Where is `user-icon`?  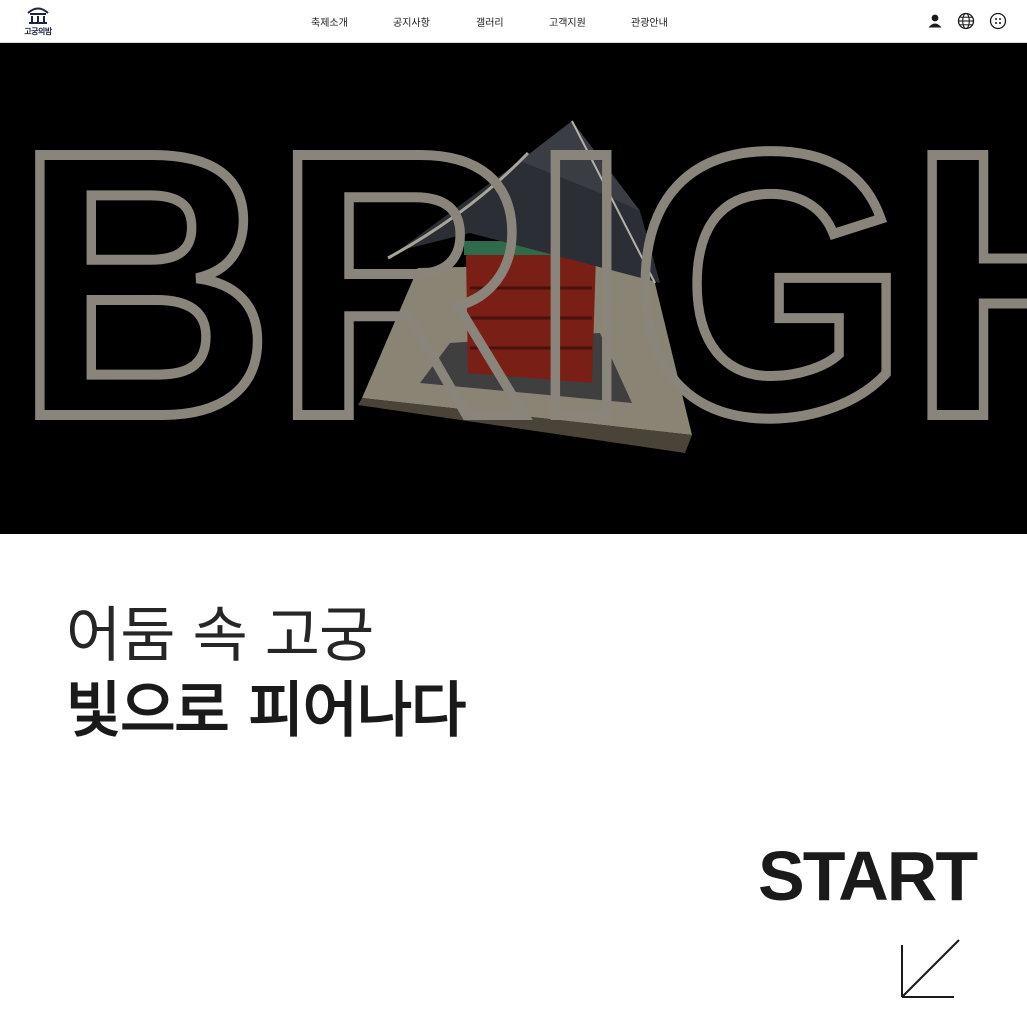
user-icon is located at coordinates (935, 21).